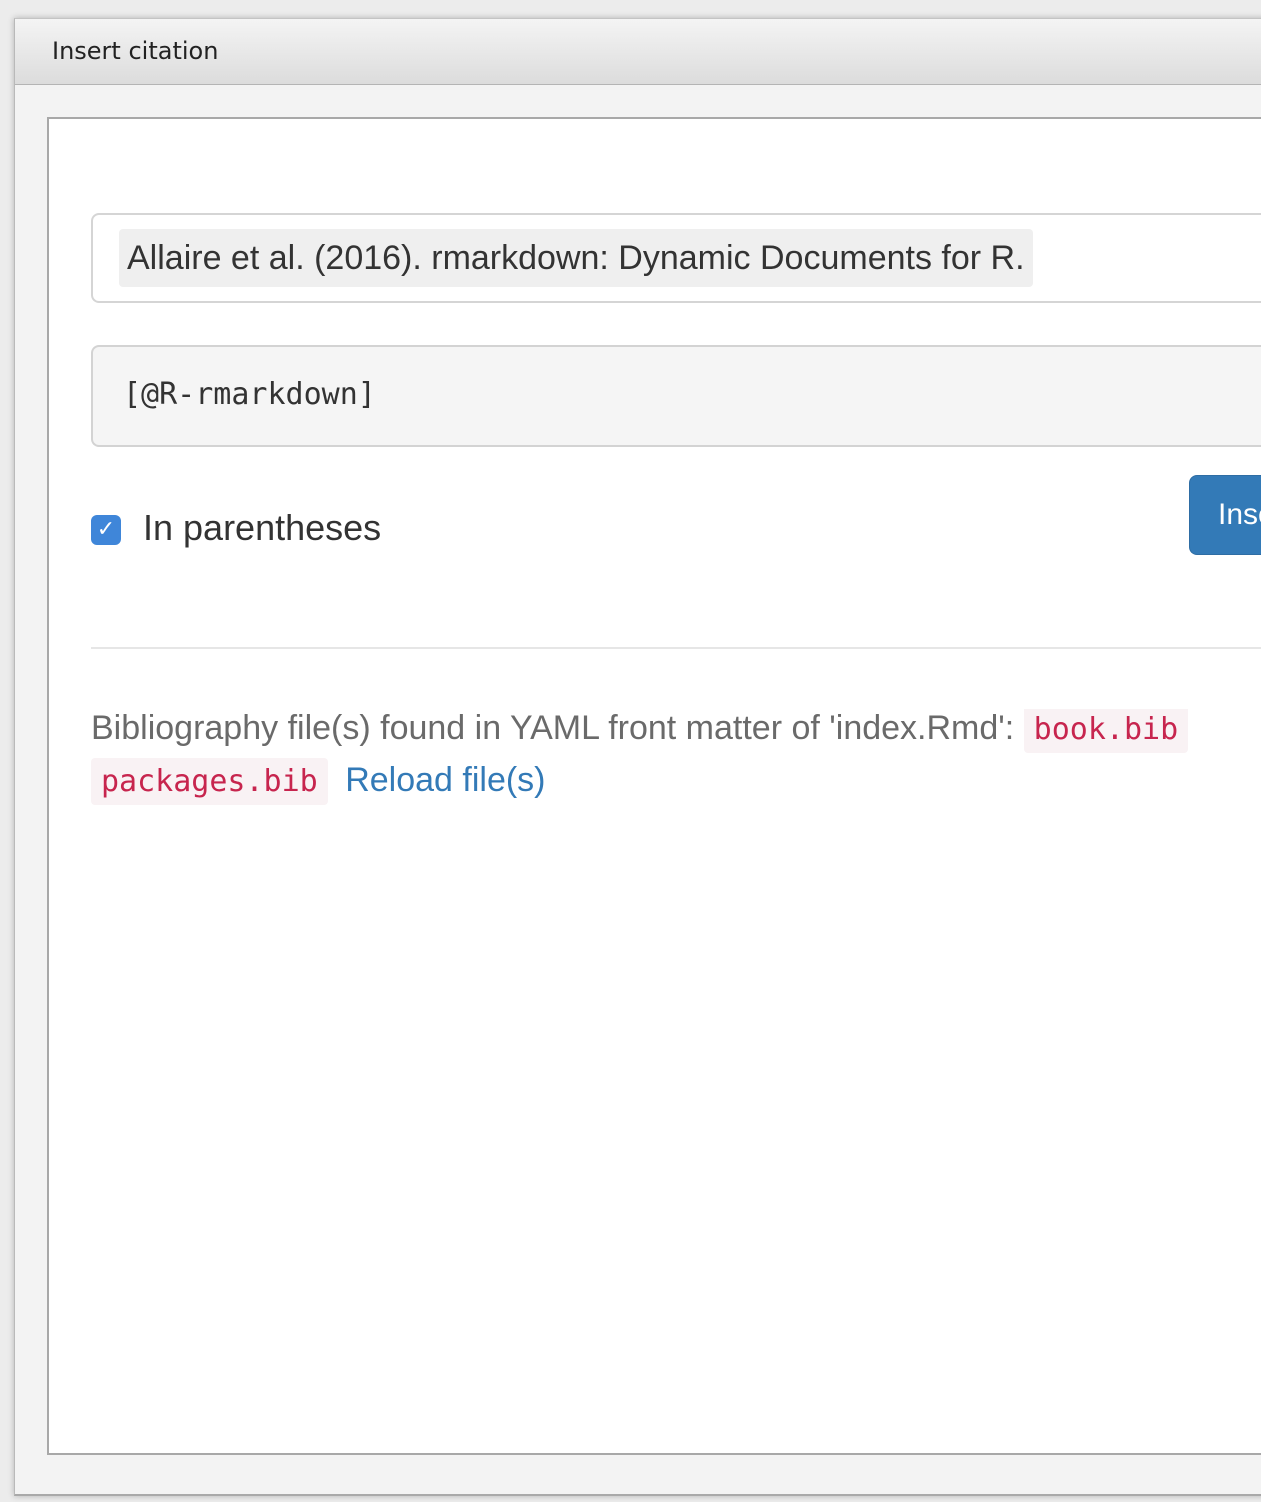 Image resolution: width=1261 pixels, height=1502 pixels. I want to click on in-parentheses-checkbox: ✓, so click(106, 530).